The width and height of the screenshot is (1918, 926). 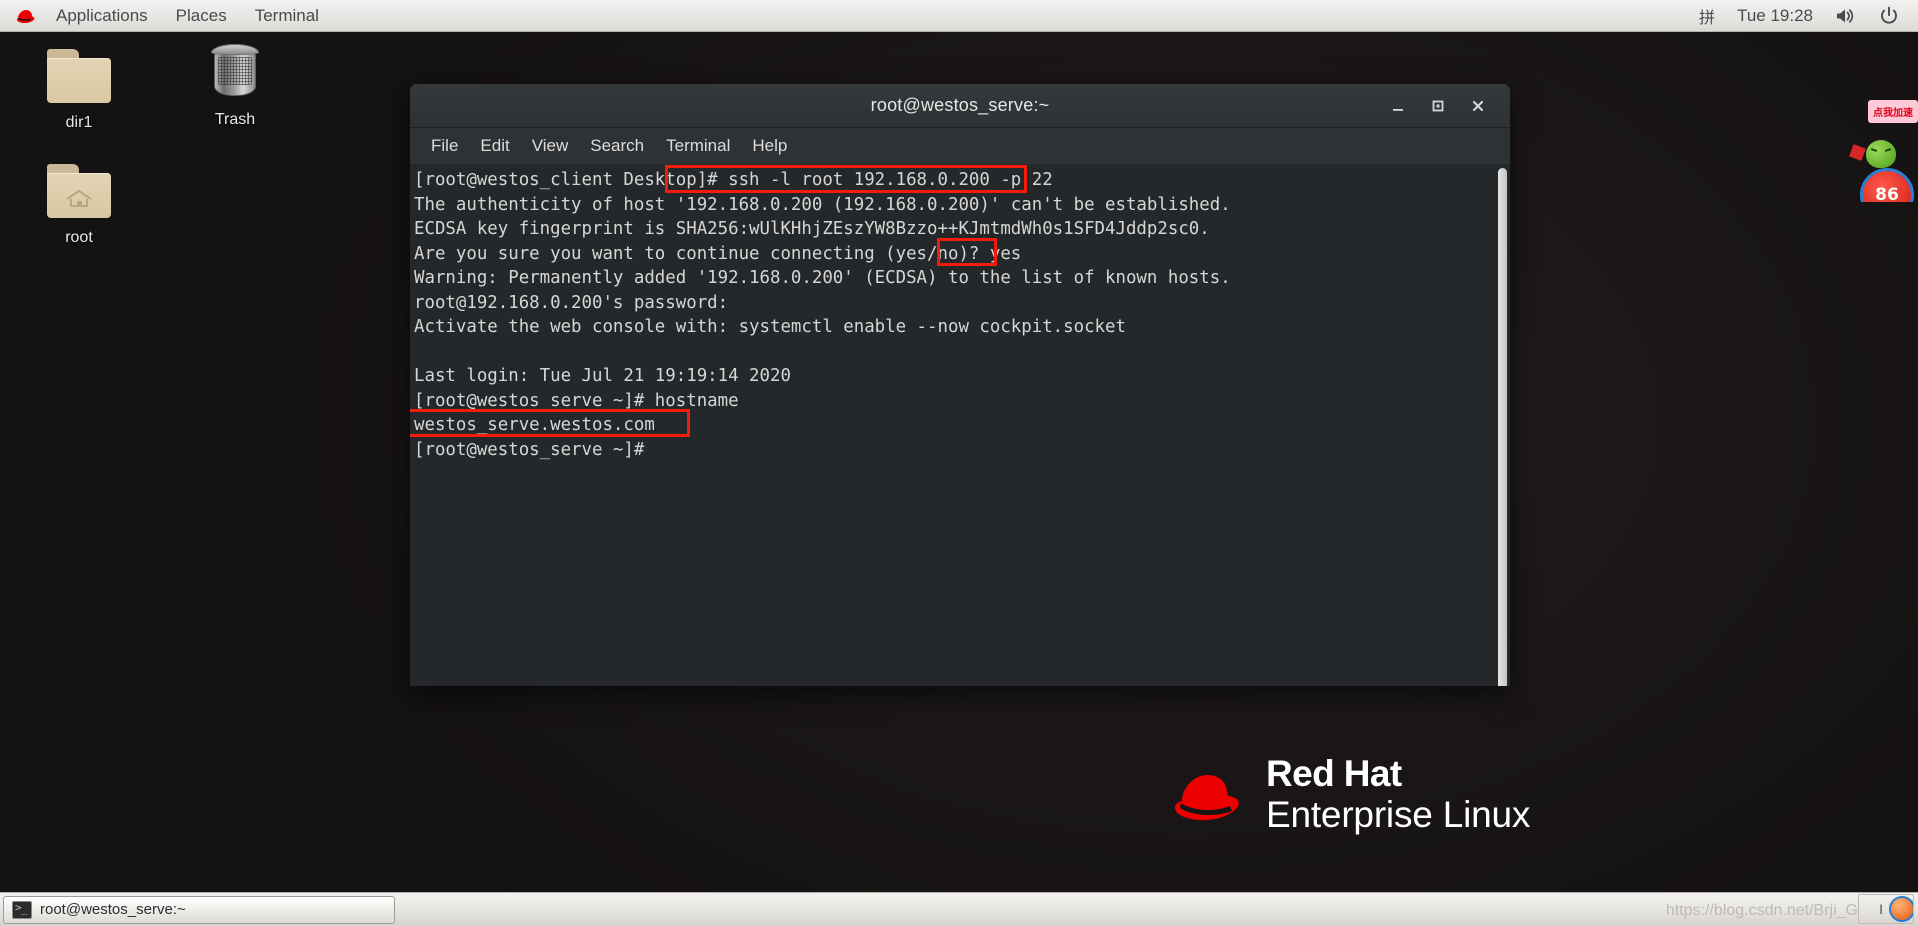 I want to click on ime-indicator: 拼, so click(x=1707, y=15).